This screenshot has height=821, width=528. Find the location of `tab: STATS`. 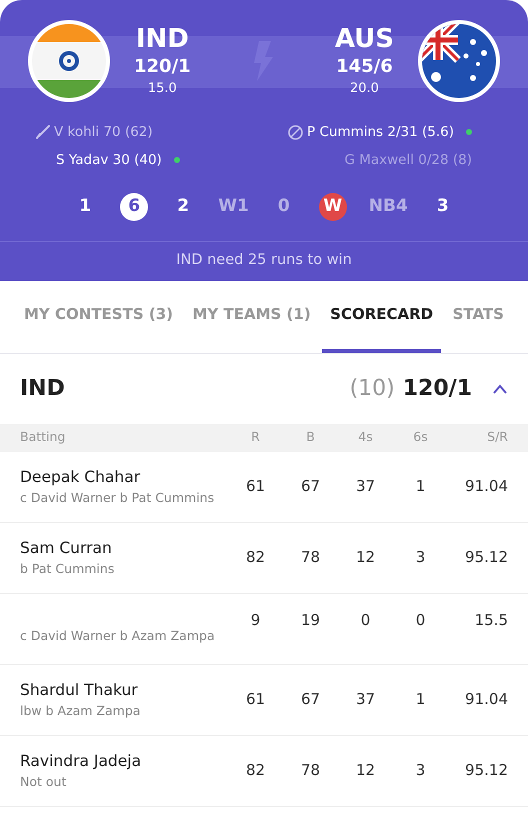

tab: STATS is located at coordinates (478, 316).